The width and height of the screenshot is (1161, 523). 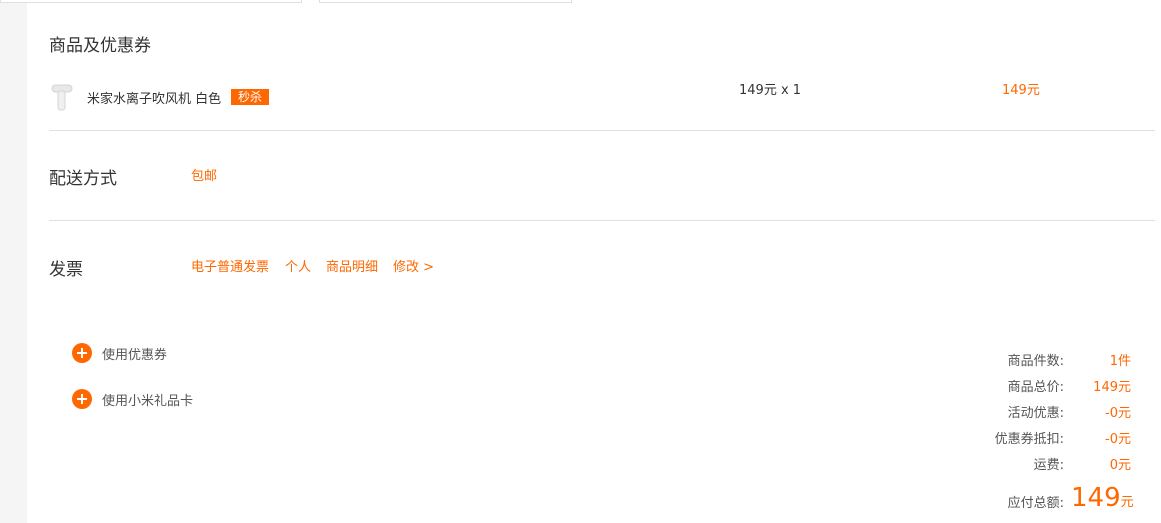 What do you see at coordinates (1096, 498) in the screenshot?
I see `total-due-amount: 149` at bounding box center [1096, 498].